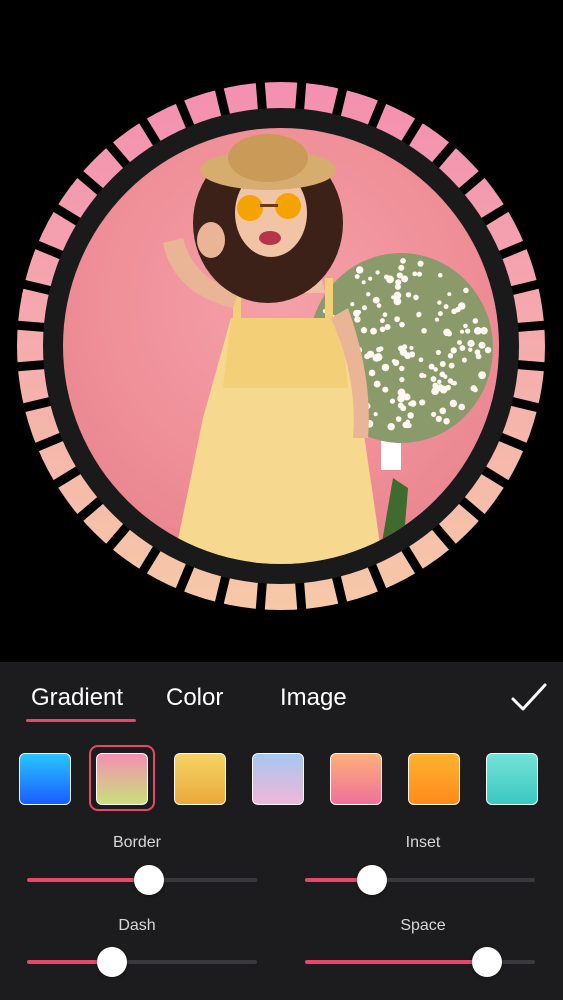 Image resolution: width=563 pixels, height=1000 pixels. Describe the element at coordinates (396, 962) in the screenshot. I see `space-slider-fill` at that location.